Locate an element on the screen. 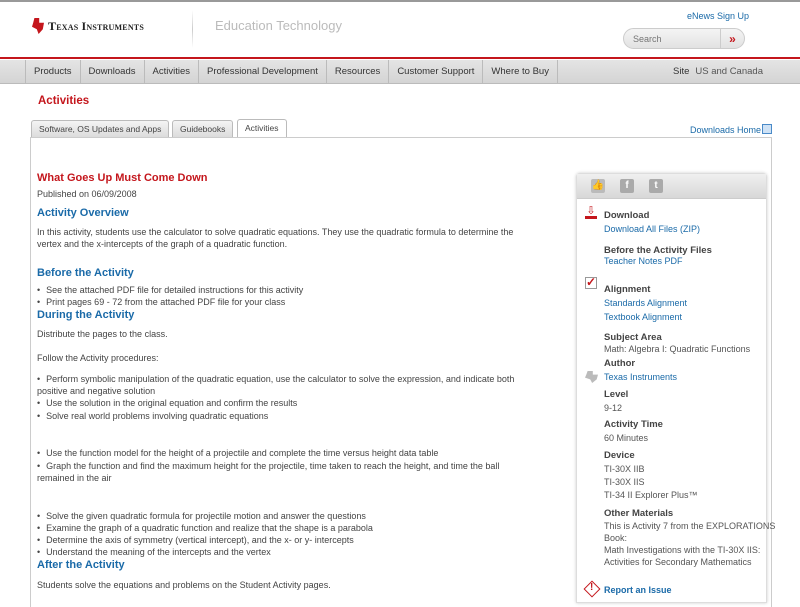 This screenshot has width=800, height=607. report-issue-link: Report an Issue is located at coordinates (638, 590).